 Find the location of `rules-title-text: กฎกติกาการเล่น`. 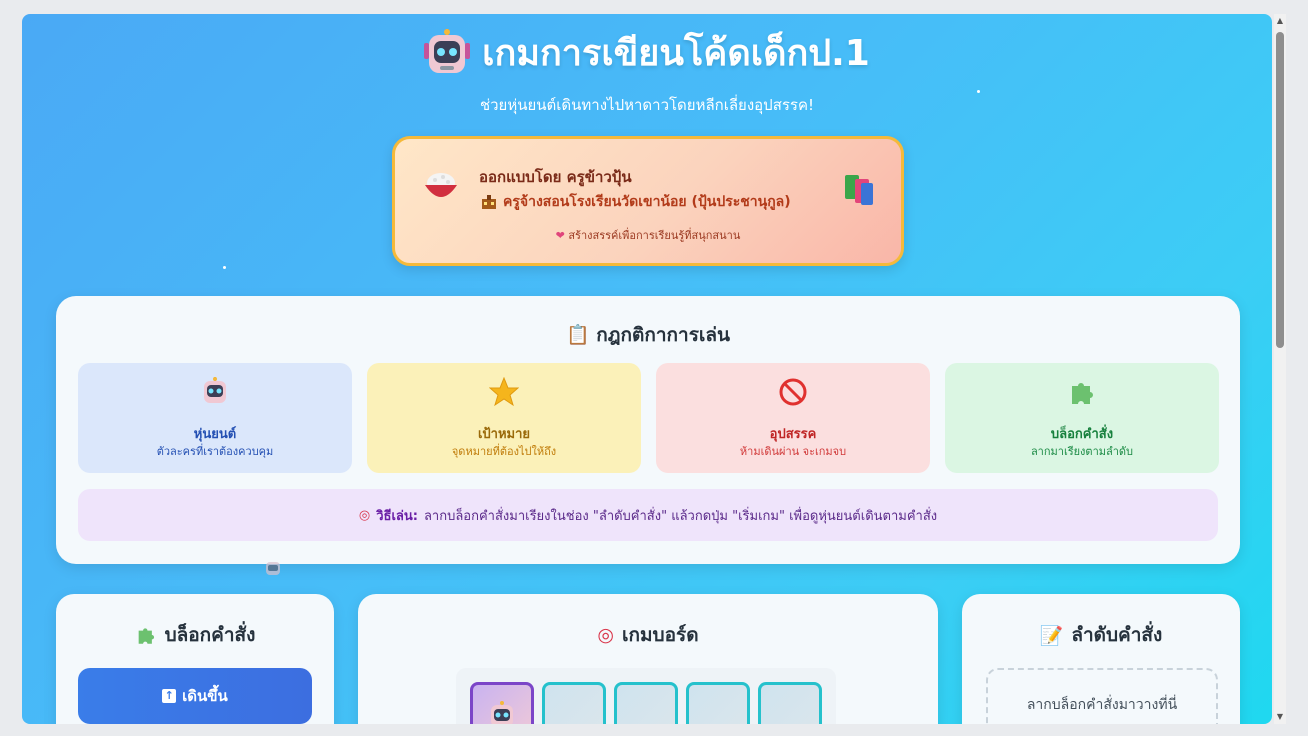

rules-title-text: กฎกติกาการเล่น is located at coordinates (663, 335).